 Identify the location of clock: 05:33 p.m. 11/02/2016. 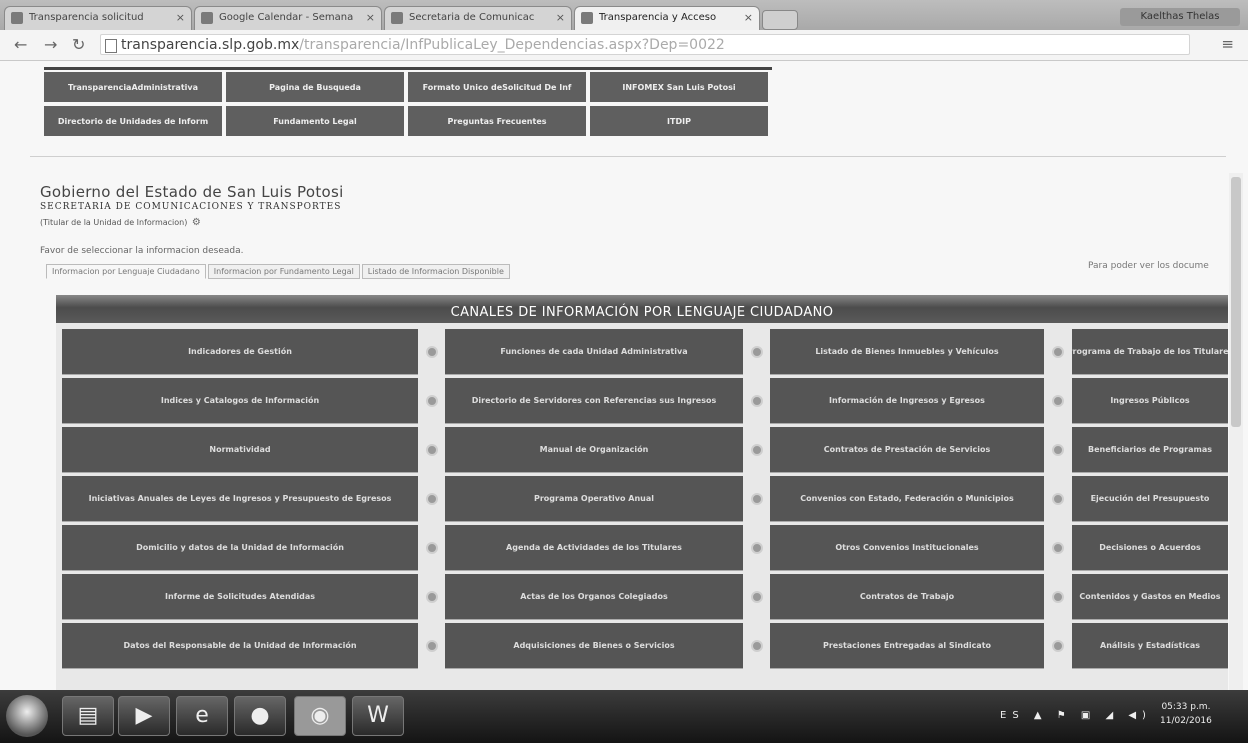
(1186, 714).